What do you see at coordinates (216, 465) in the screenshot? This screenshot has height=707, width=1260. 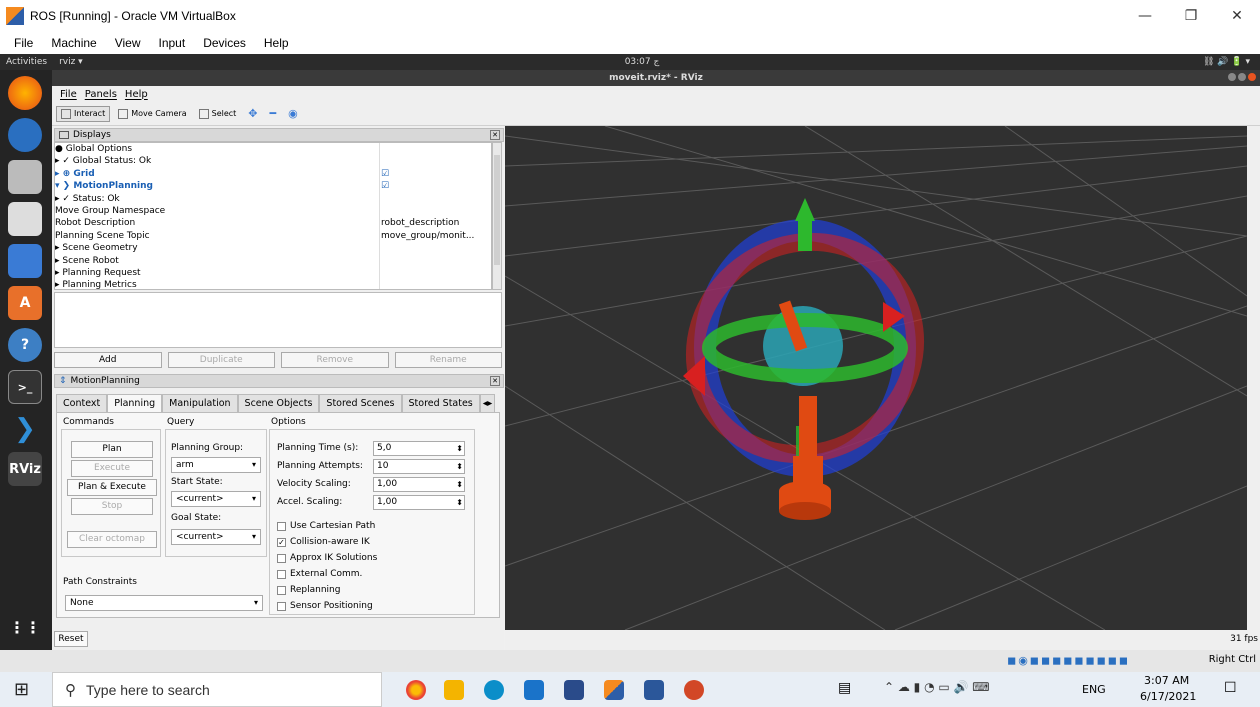 I see `planning-group-select: arm` at bounding box center [216, 465].